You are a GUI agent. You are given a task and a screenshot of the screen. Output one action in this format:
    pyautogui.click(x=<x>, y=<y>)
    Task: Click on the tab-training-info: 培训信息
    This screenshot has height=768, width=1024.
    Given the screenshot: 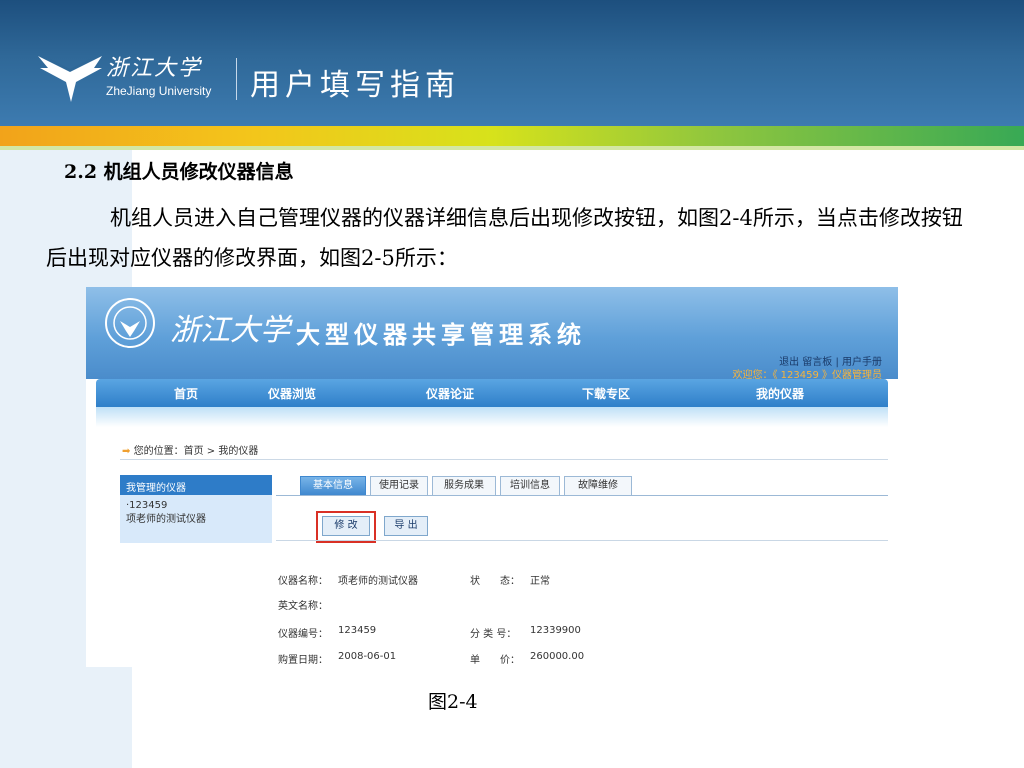 What is the action you would take?
    pyautogui.click(x=530, y=486)
    